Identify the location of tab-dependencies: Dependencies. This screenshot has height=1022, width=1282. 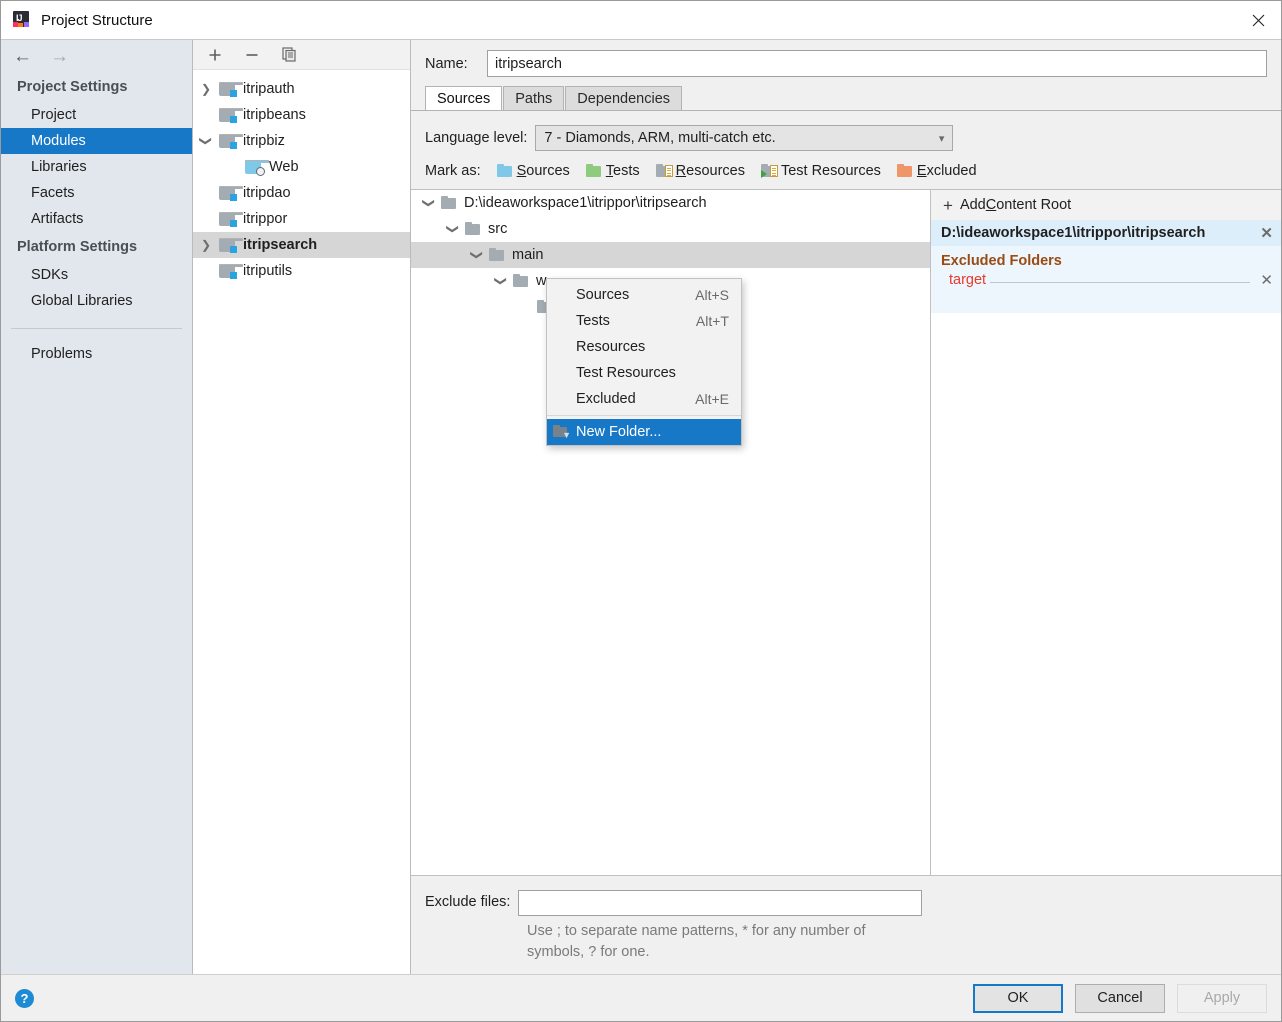
(624, 98).